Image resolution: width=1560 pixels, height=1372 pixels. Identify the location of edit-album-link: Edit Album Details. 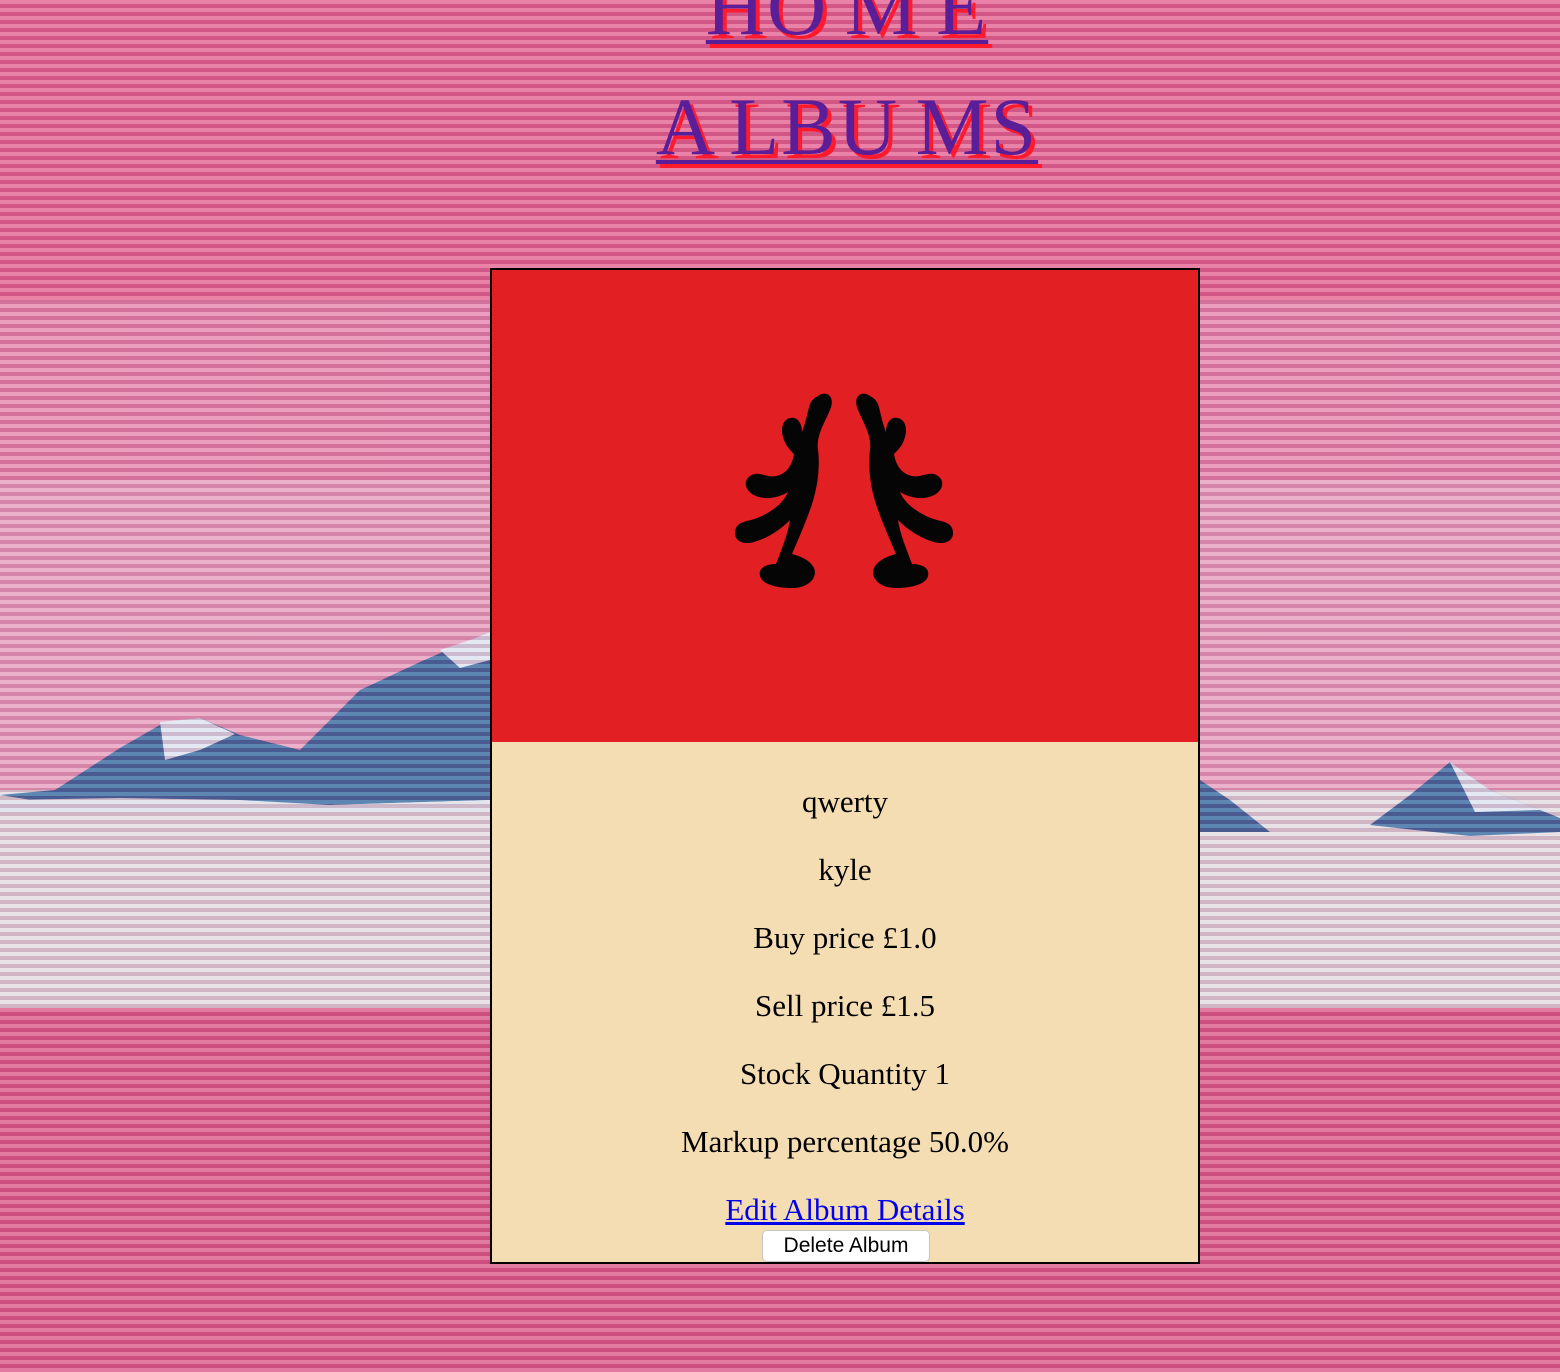
(845, 1209).